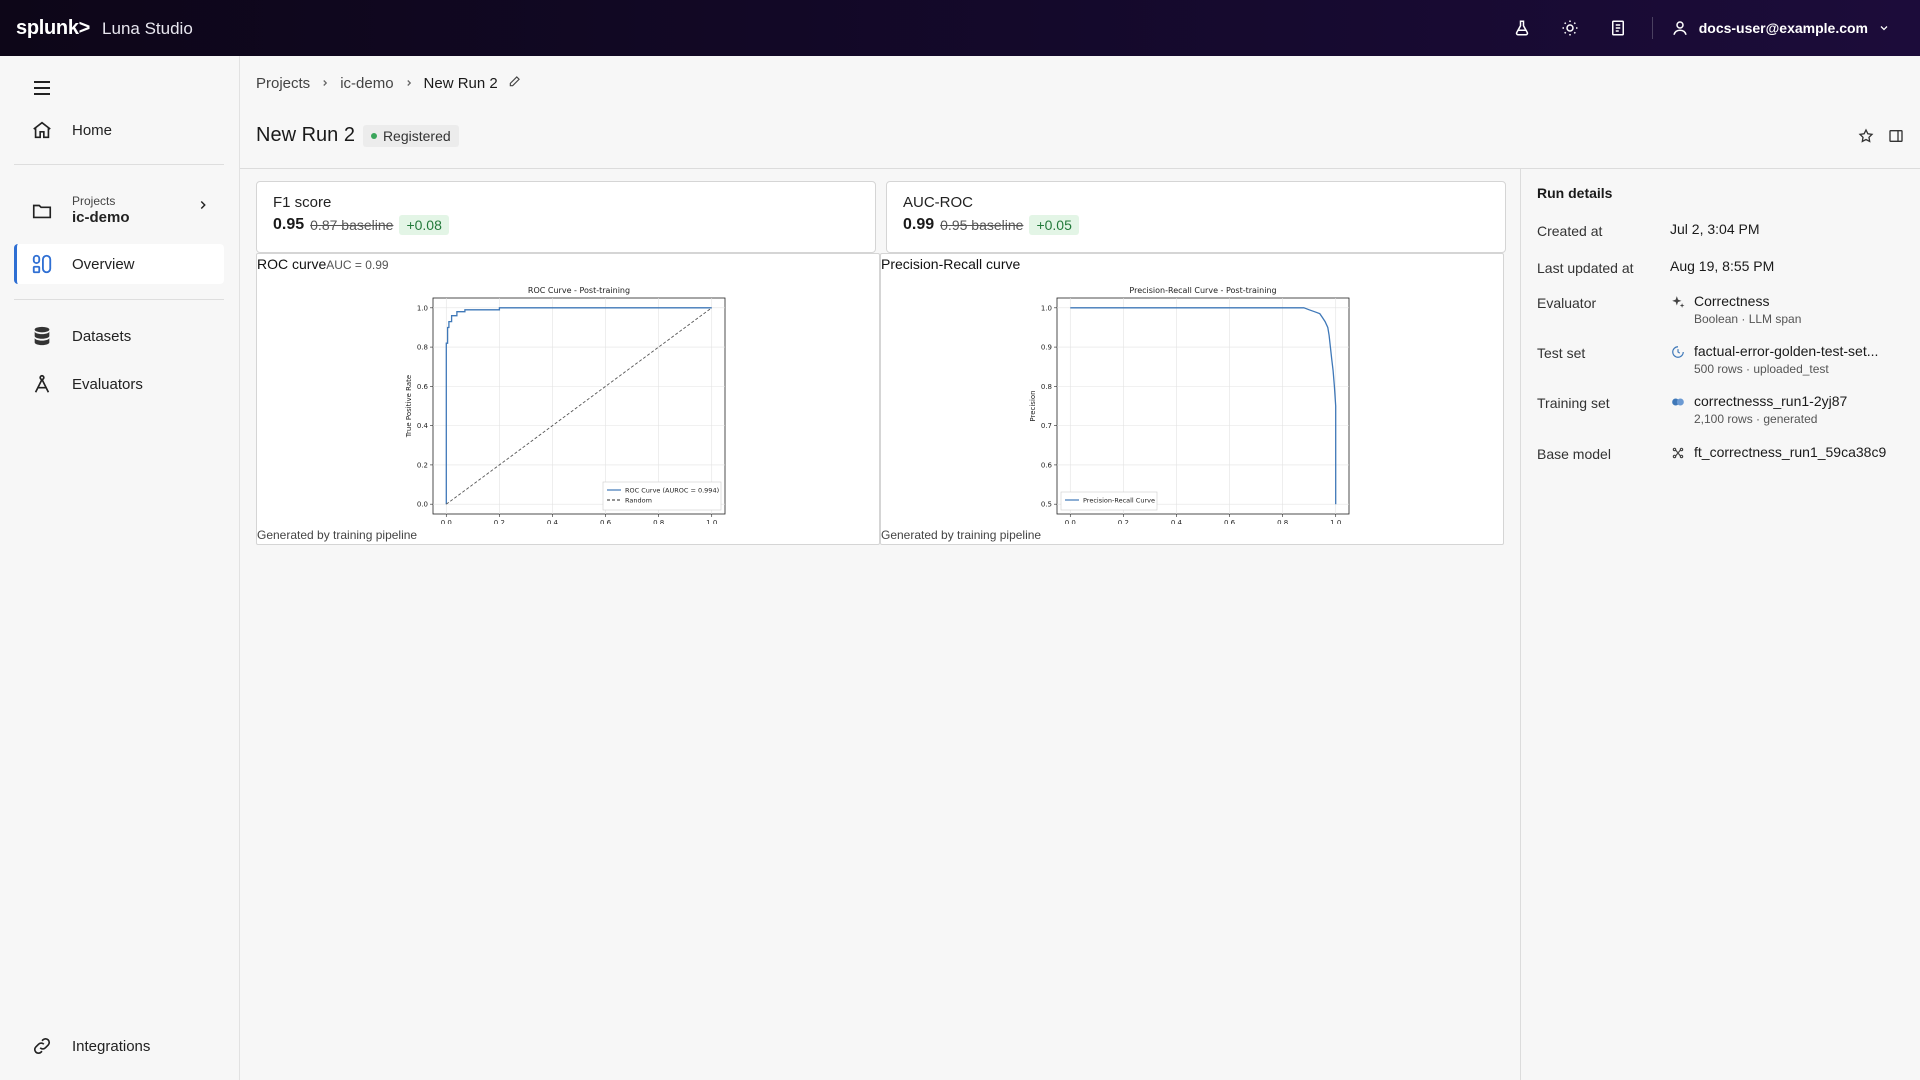 The height and width of the screenshot is (1080, 1920). What do you see at coordinates (42, 130) in the screenshot?
I see `home-icon` at bounding box center [42, 130].